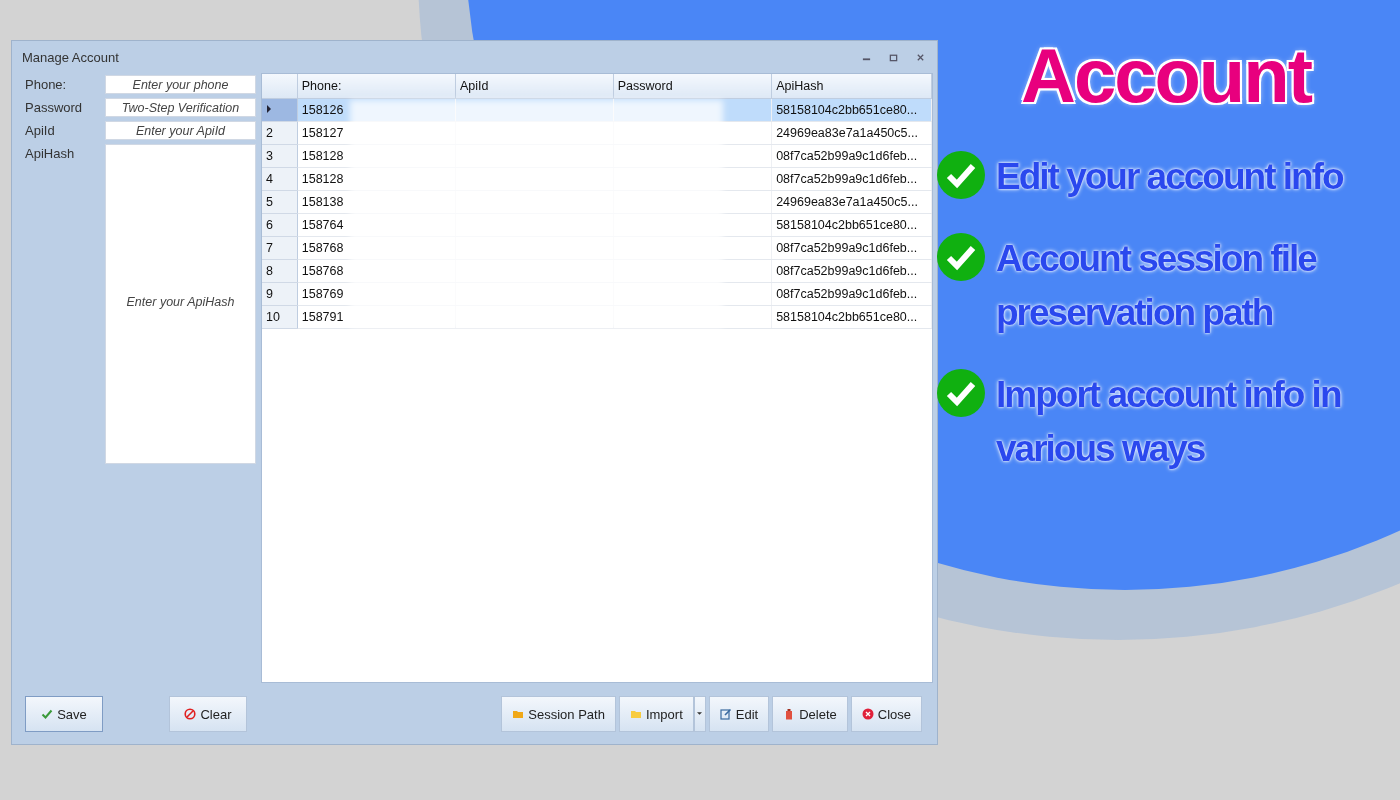 This screenshot has width=1400, height=800. I want to click on column-header: Password, so click(692, 86).